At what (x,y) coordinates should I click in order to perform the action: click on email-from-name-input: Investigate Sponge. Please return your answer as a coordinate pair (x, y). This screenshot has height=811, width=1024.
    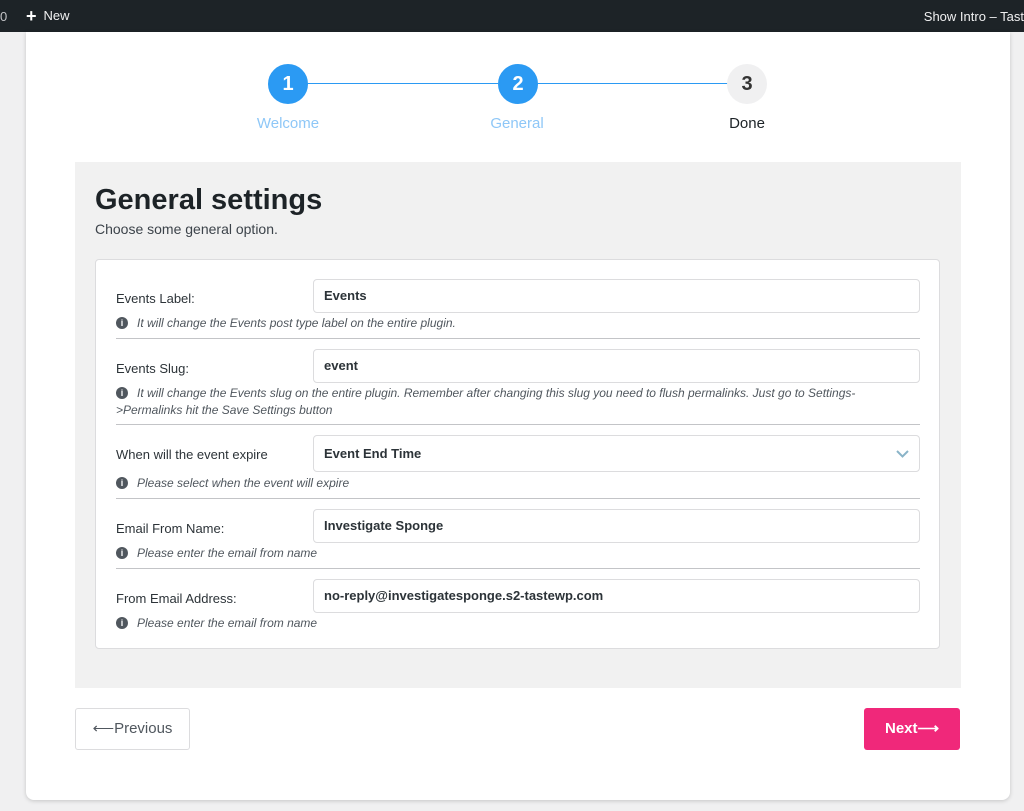
    Looking at the image, I should click on (616, 526).